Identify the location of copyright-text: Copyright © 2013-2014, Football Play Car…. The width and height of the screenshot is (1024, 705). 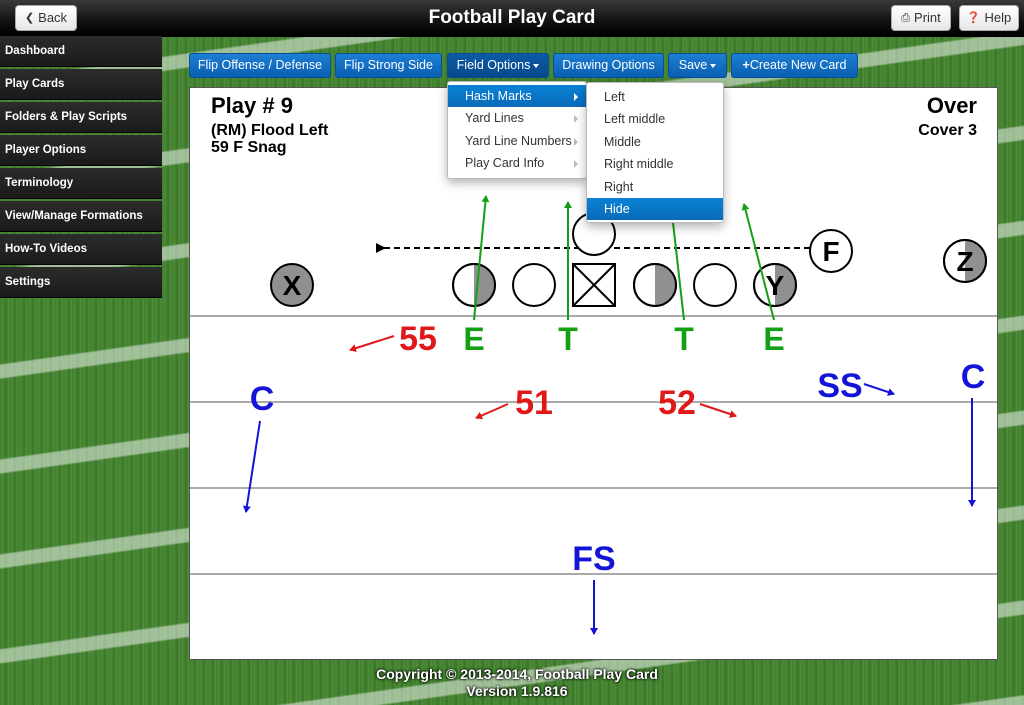
(517, 674).